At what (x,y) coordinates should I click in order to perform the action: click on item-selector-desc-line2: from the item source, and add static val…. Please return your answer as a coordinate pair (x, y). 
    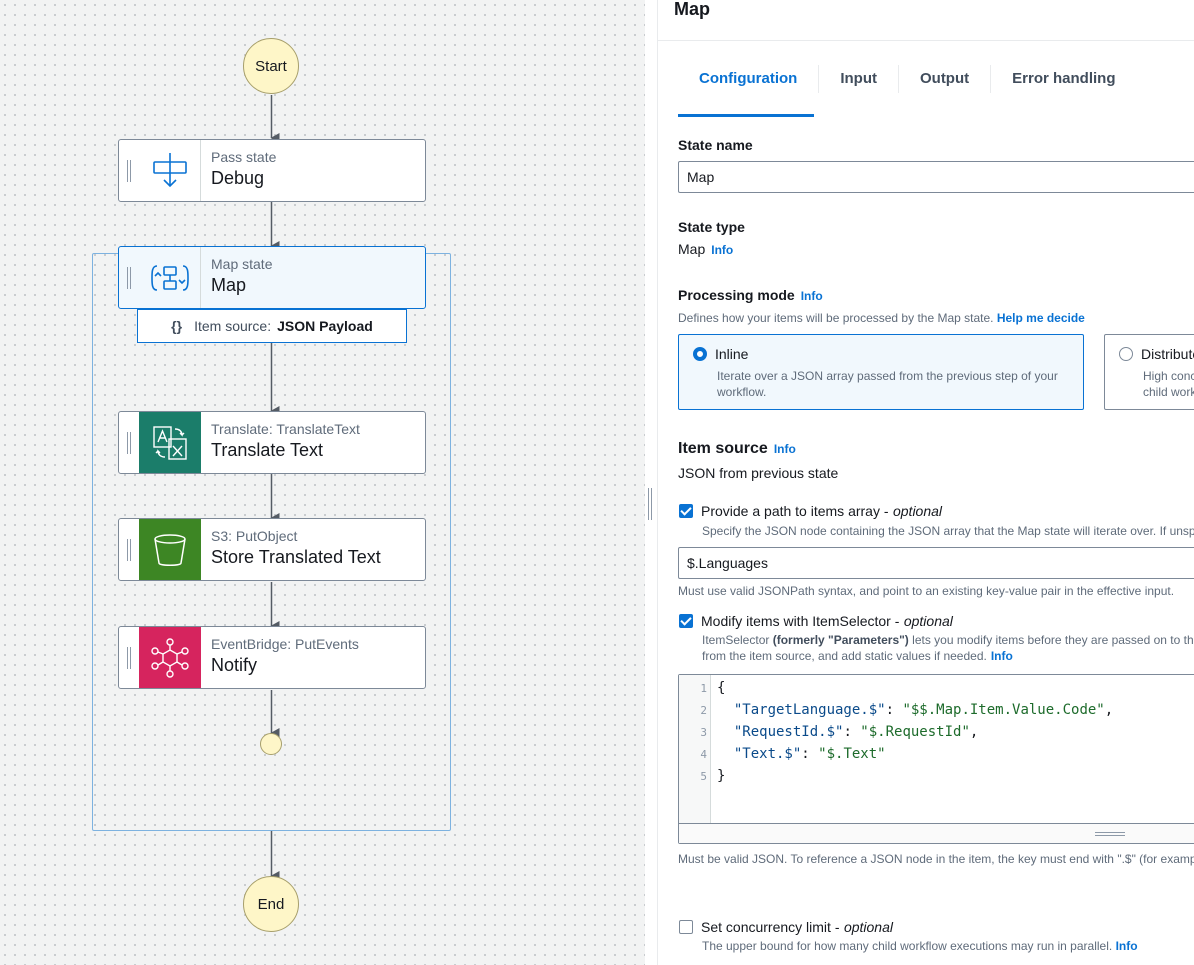
    Looking at the image, I should click on (844, 656).